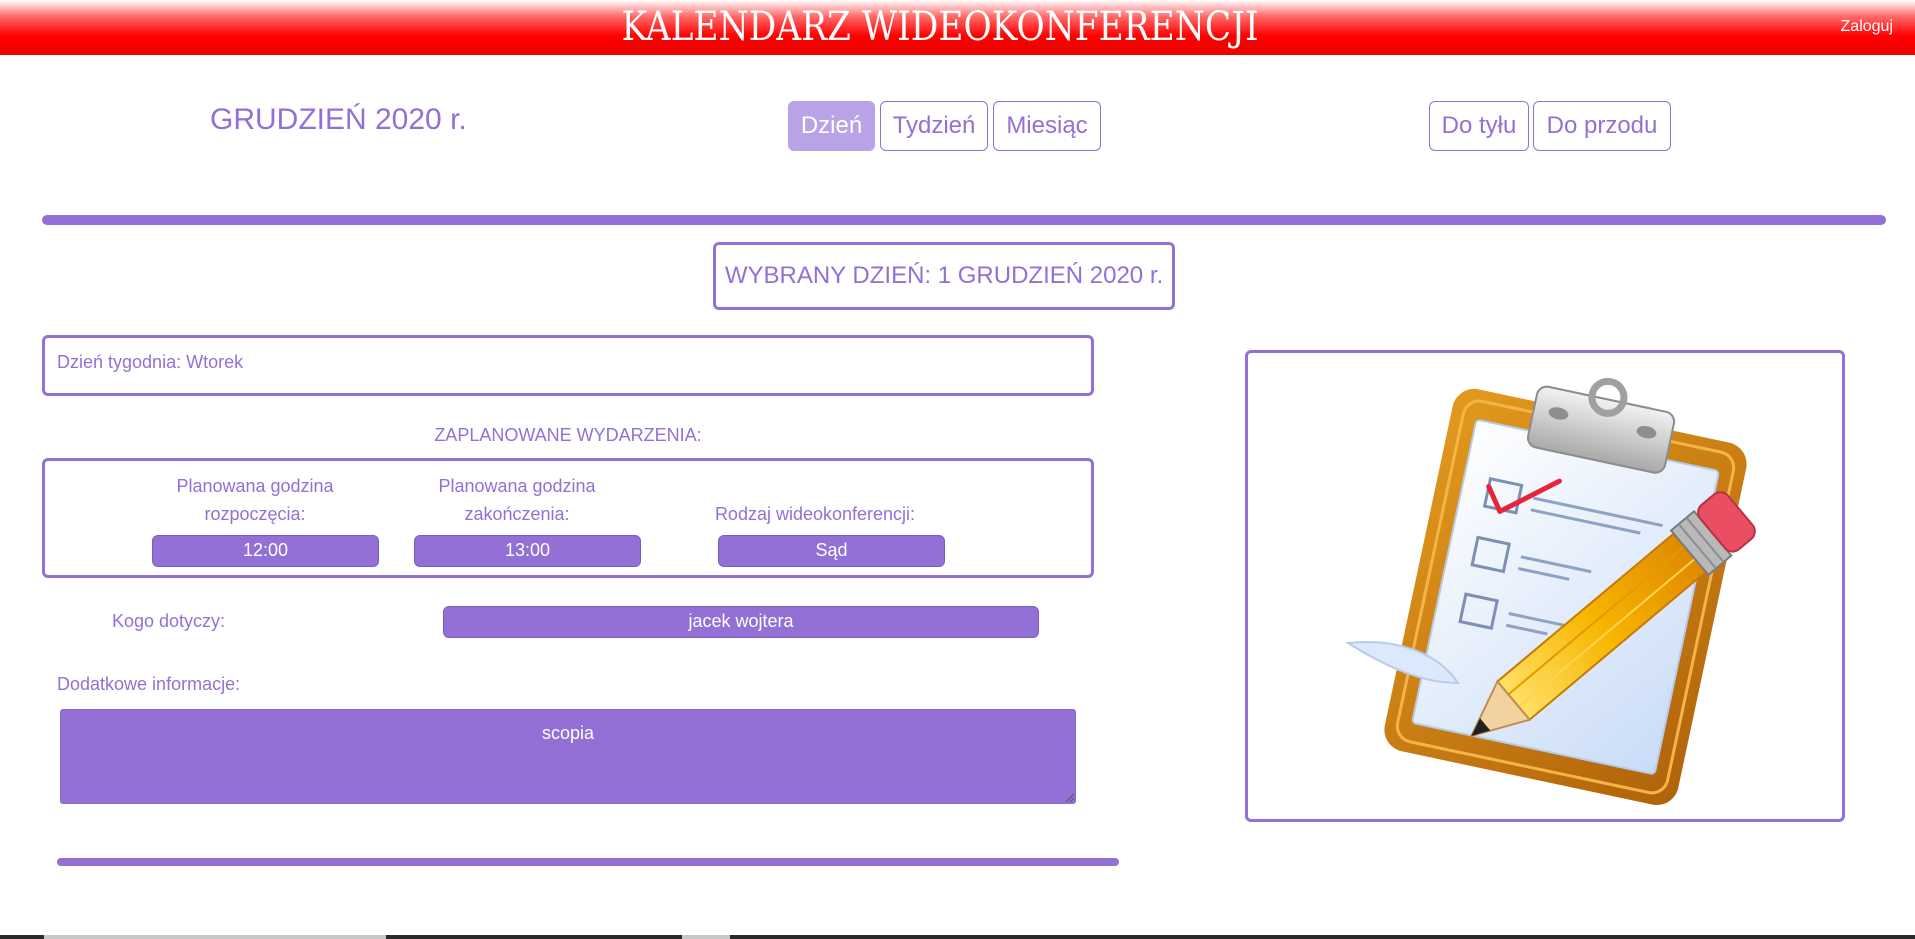 The width and height of the screenshot is (1915, 939). I want to click on events-box: Planowana godzina rozpoczęcia, so click(568, 518).